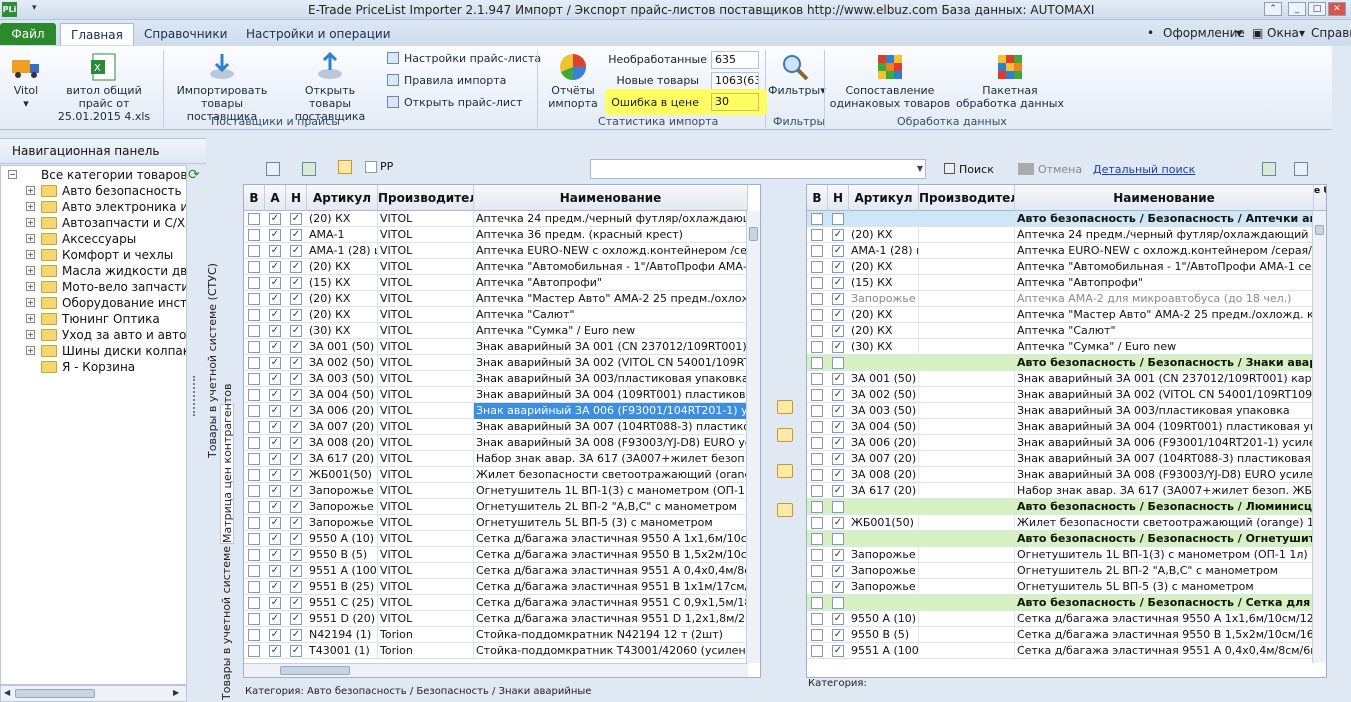 This screenshot has height=702, width=1351. What do you see at coordinates (1297, 9) in the screenshot?
I see `minimize-icon: _` at bounding box center [1297, 9].